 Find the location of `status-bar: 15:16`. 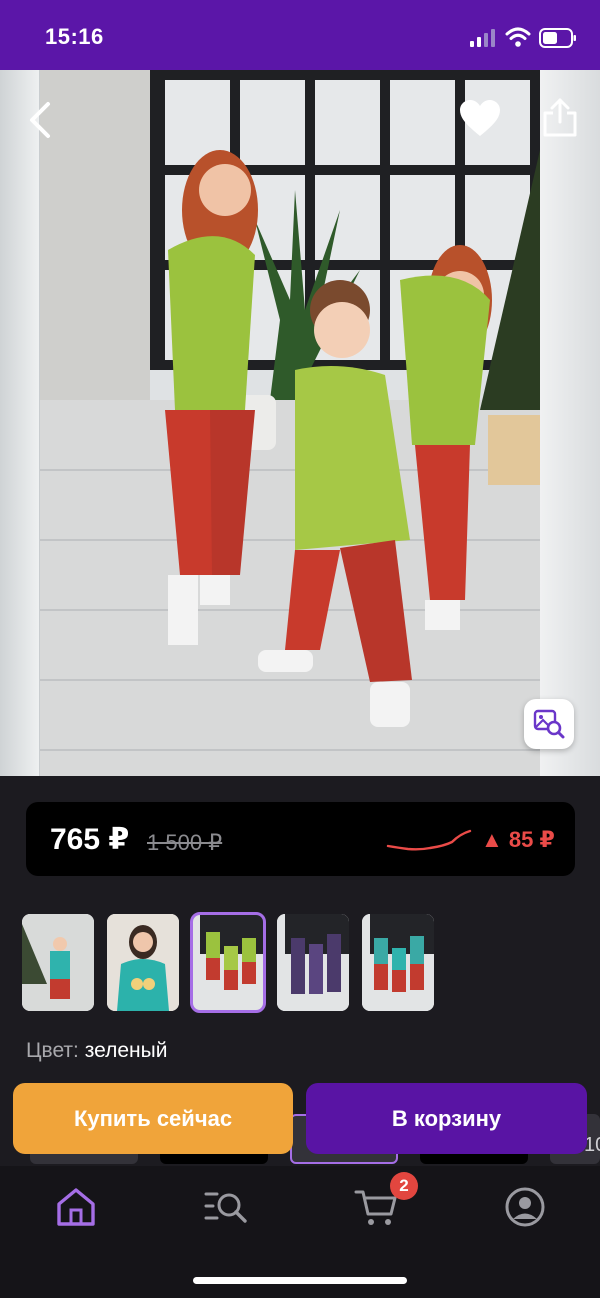

status-bar: 15:16 is located at coordinates (300, 35).